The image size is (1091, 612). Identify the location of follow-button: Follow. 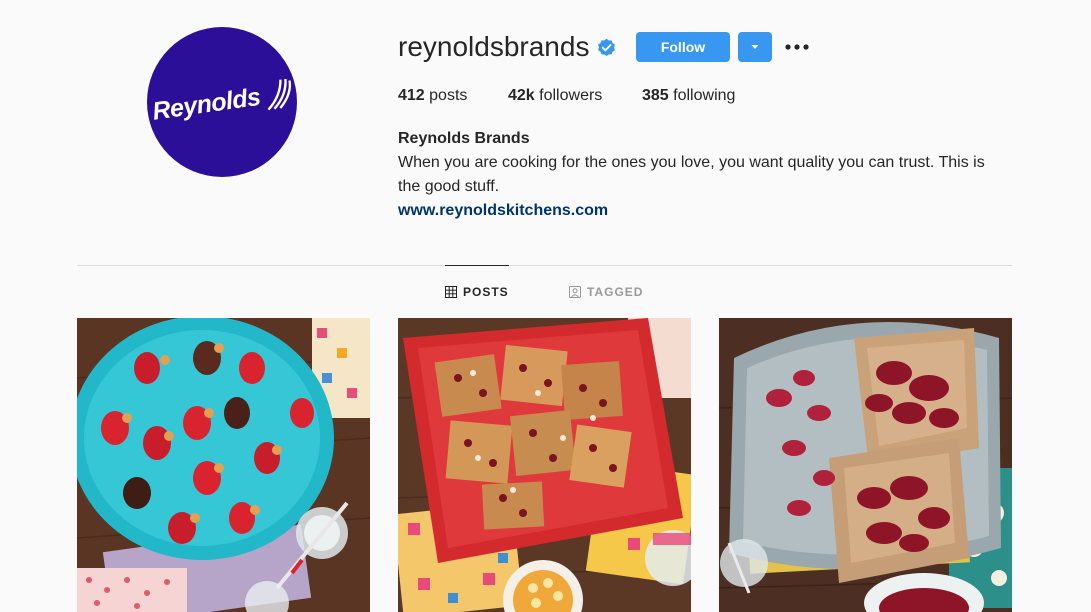
(683, 47).